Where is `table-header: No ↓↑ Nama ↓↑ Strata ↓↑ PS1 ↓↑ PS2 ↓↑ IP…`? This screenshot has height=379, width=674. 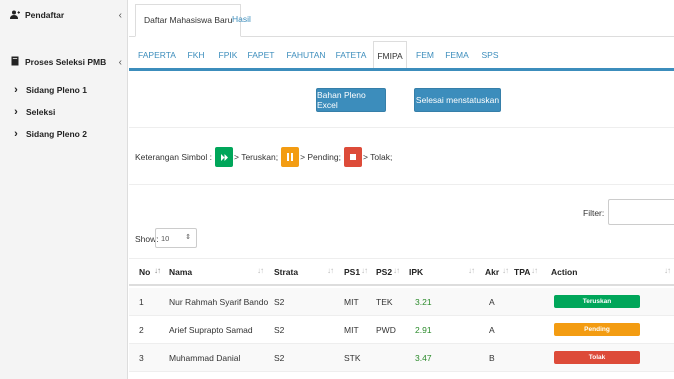
table-header: No ↓↑ Nama ↓↑ Strata ↓↑ PS1 ↓↑ PS2 ↓↑ IP… is located at coordinates (401, 272).